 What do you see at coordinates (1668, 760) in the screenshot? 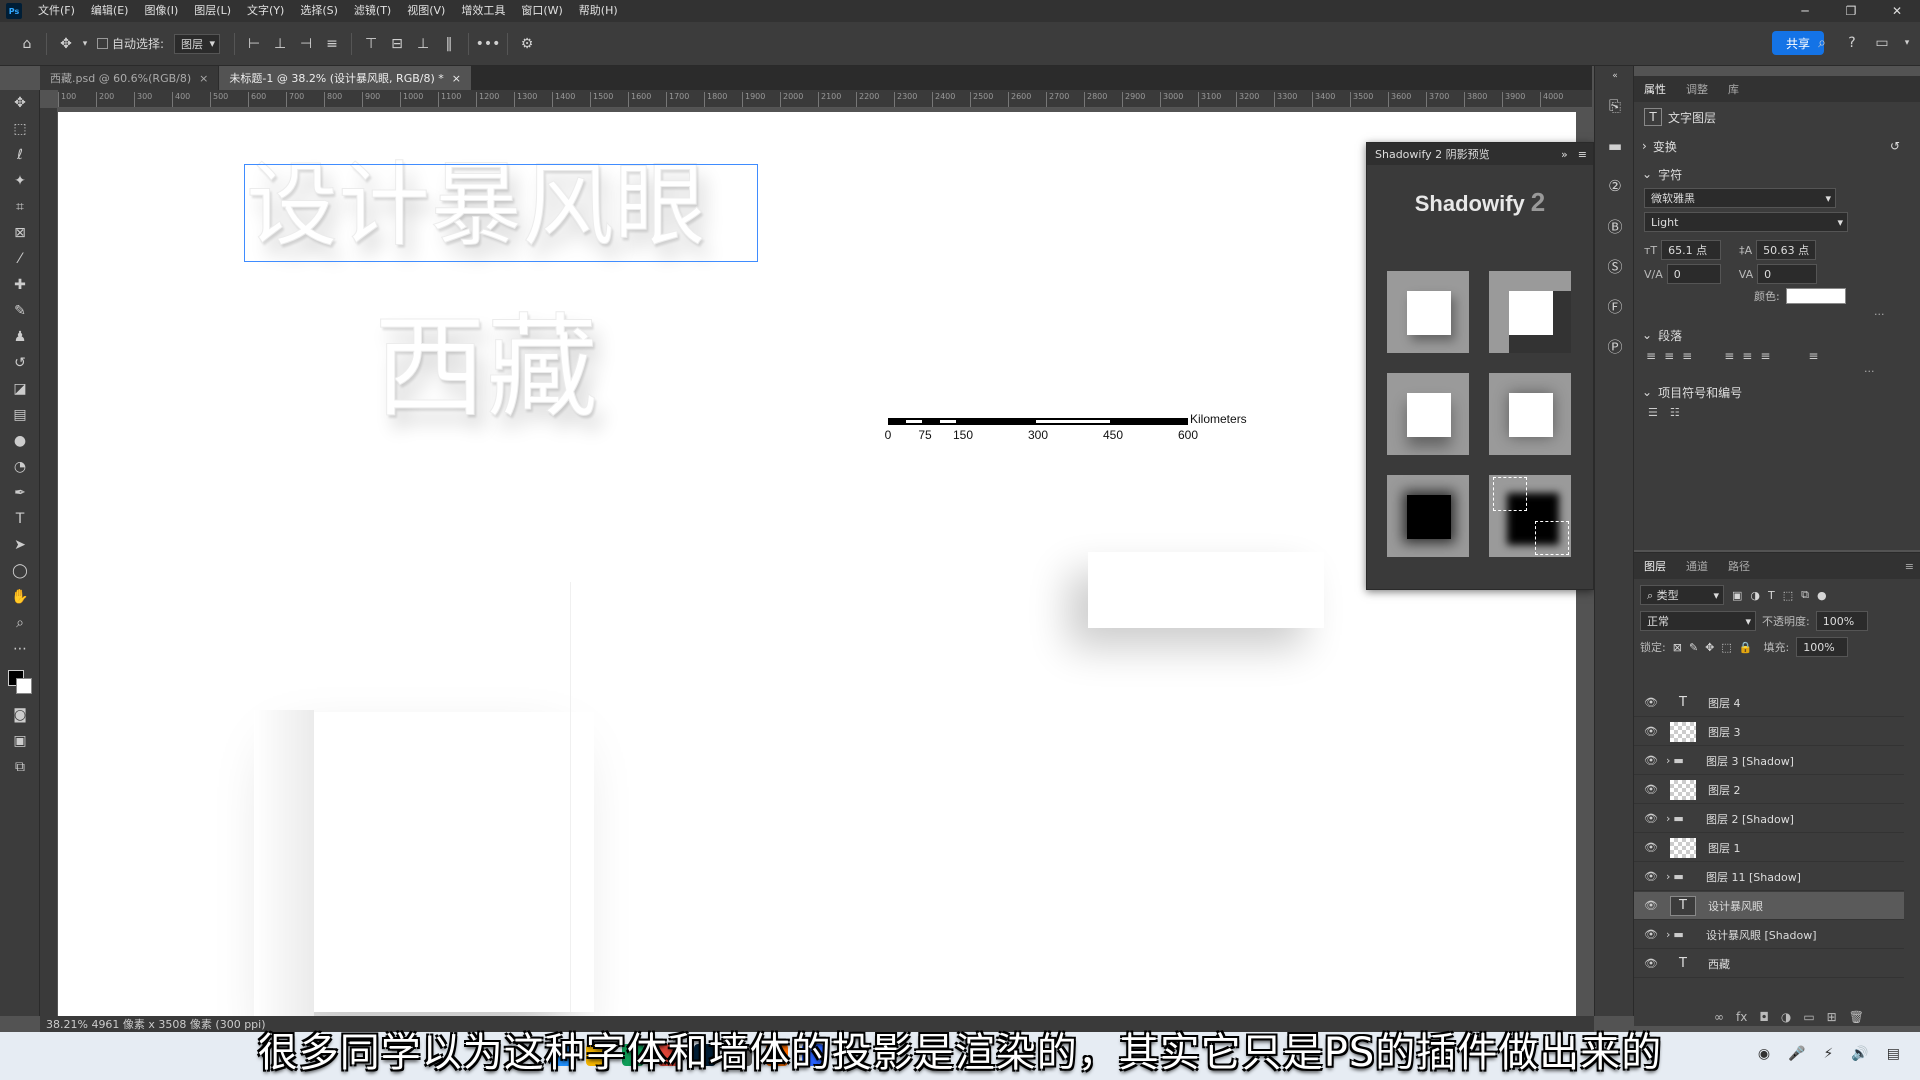
I see `chevron-right-icon: ›` at bounding box center [1668, 760].